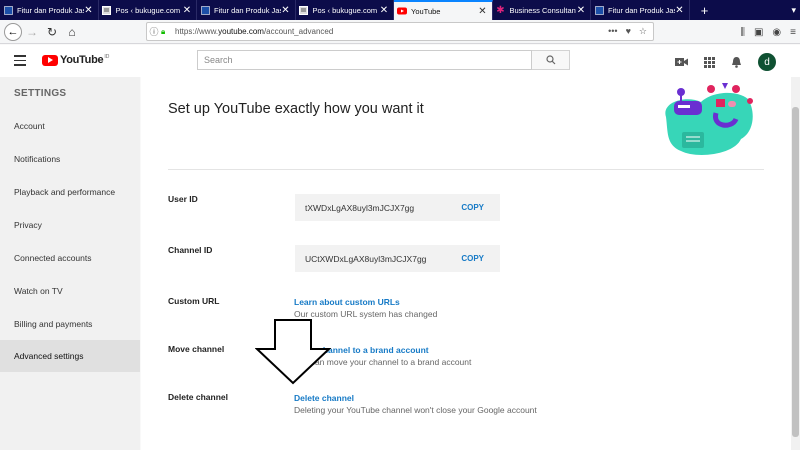 The image size is (800, 450). I want to click on delete-channel-link: Delete channel, so click(324, 398).